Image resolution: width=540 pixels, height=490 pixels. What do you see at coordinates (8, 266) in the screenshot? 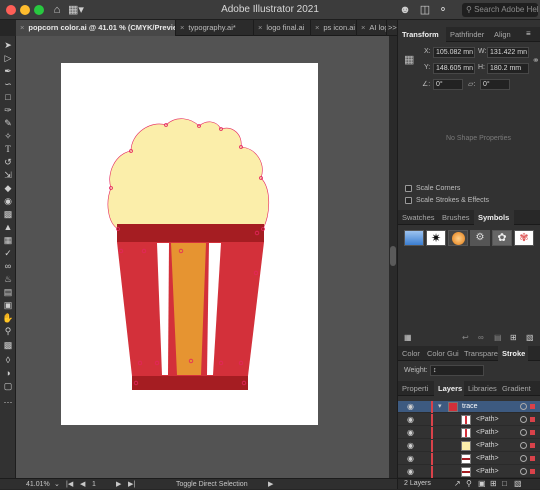
I see `blend-tool-icon: ∞` at bounding box center [8, 266].